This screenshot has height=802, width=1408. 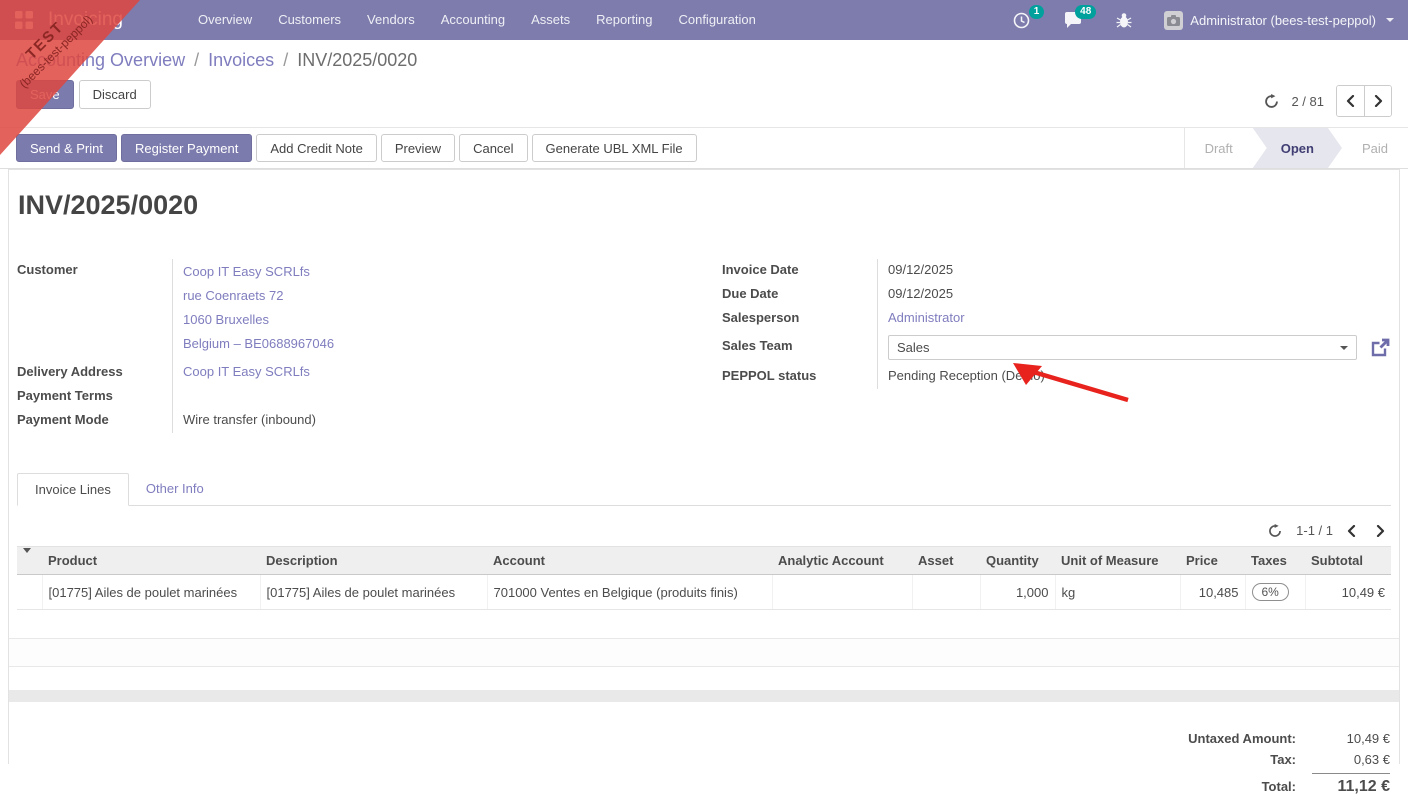 What do you see at coordinates (624, 20) in the screenshot?
I see `nav-item-reporting: Reporting` at bounding box center [624, 20].